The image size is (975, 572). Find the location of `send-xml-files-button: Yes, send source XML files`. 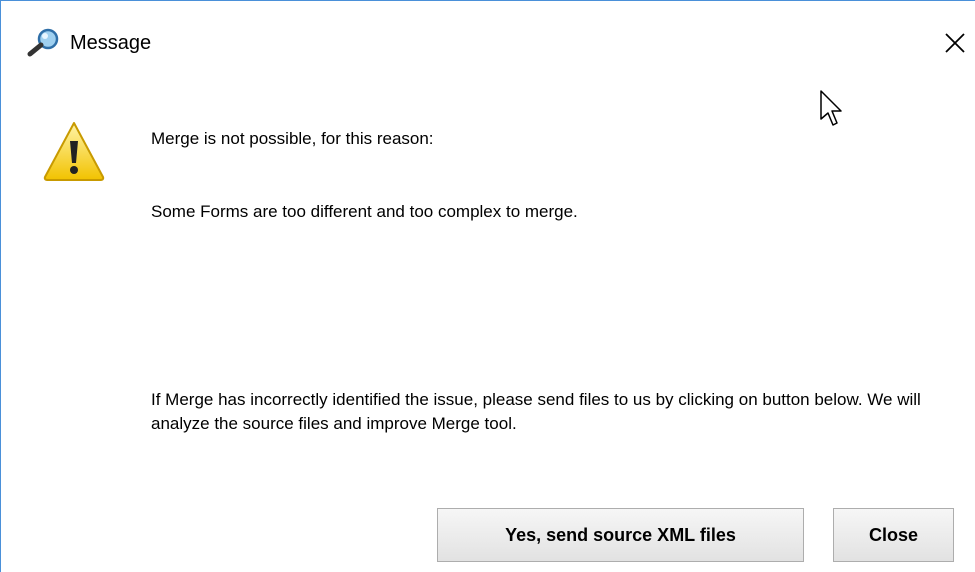

send-xml-files-button: Yes, send source XML files is located at coordinates (620, 535).